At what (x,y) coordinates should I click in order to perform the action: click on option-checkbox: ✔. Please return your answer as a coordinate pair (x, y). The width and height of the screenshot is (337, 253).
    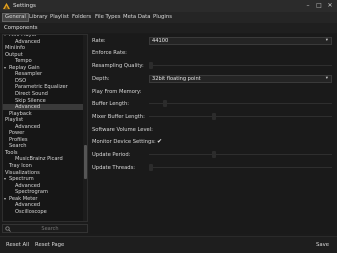
    Looking at the image, I should click on (159, 141).